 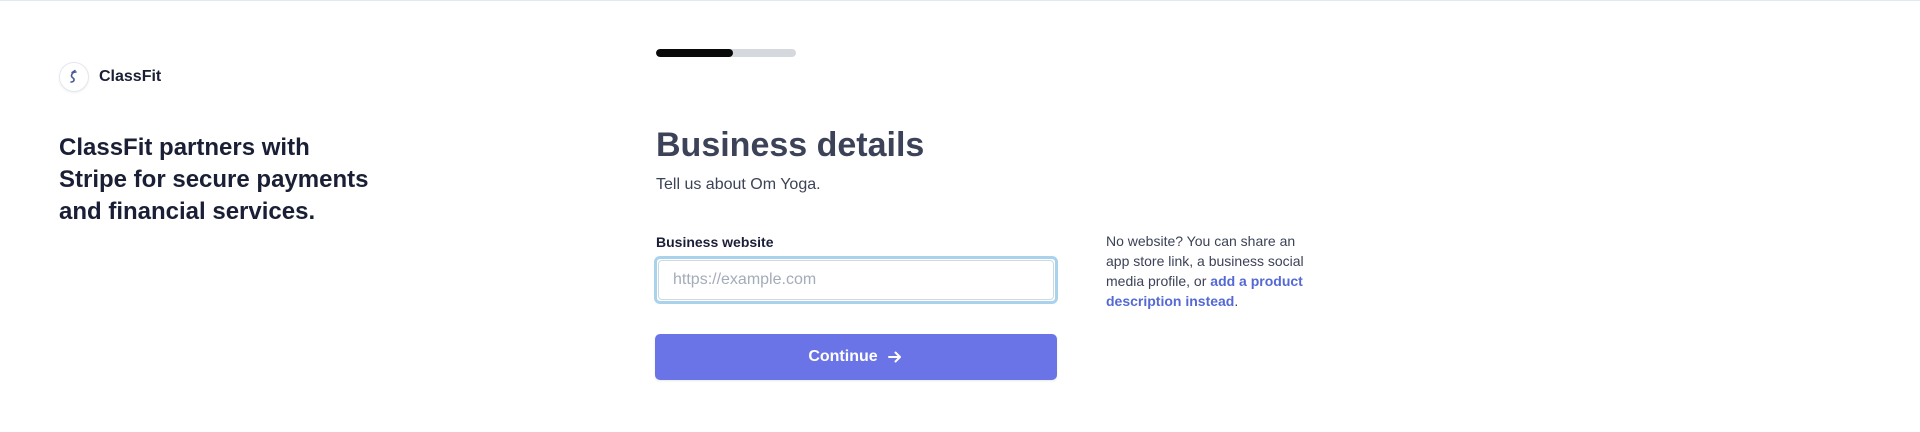 I want to click on page-subtitle: Tell us about Om Yoga., so click(x=738, y=184).